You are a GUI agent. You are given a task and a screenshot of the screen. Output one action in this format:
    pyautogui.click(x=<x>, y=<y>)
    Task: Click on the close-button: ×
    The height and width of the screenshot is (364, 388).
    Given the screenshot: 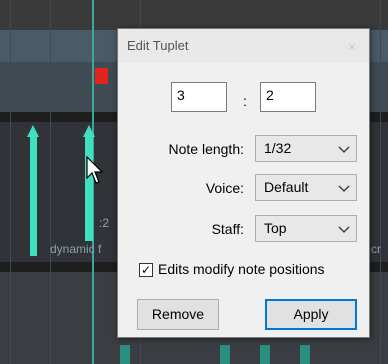 What is the action you would take?
    pyautogui.click(x=352, y=47)
    